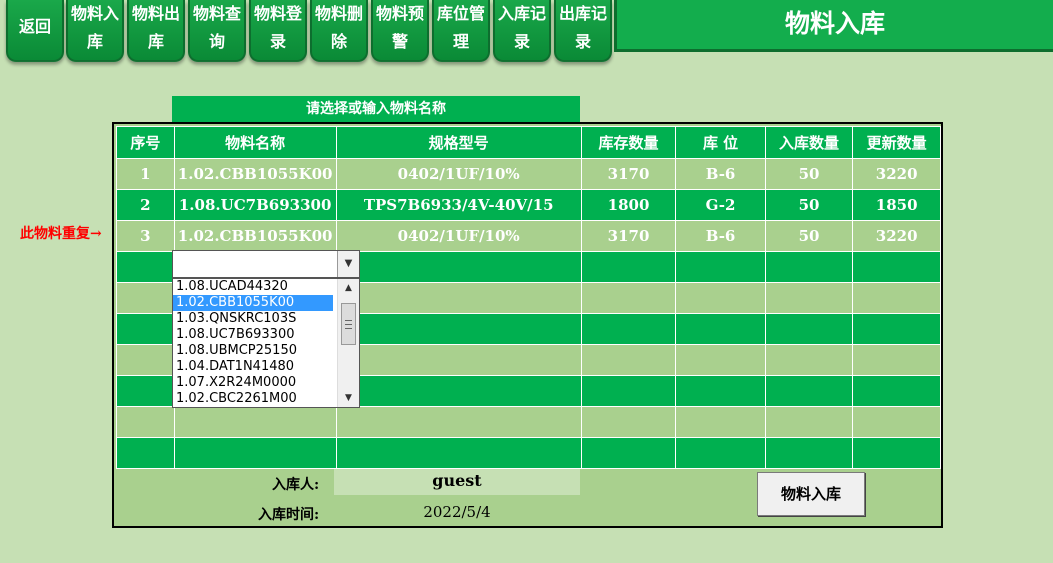 This screenshot has height=563, width=1053. I want to click on dropdown-option: 1.08.UCAD44320, so click(253, 287).